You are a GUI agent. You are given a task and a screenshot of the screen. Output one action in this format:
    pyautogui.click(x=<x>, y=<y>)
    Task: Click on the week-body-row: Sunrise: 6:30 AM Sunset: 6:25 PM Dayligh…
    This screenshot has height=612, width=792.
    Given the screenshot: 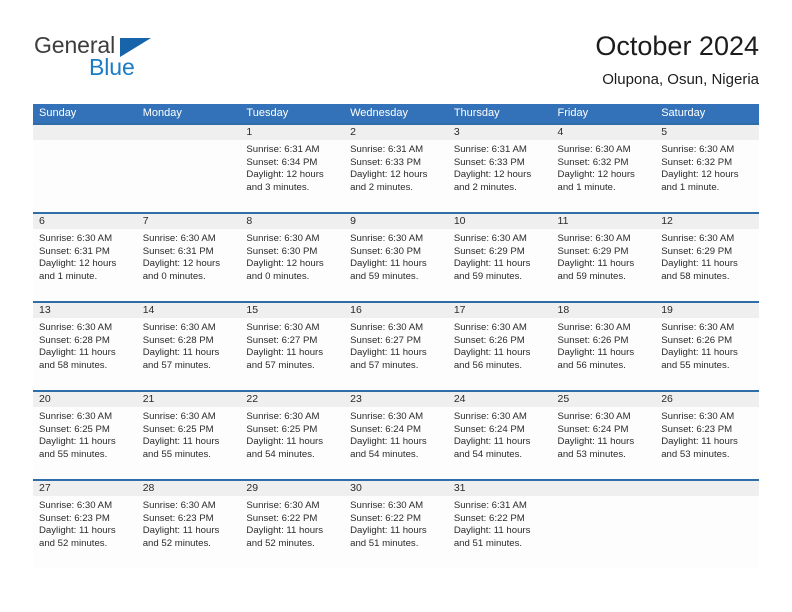 What is the action you would take?
    pyautogui.click(x=396, y=443)
    